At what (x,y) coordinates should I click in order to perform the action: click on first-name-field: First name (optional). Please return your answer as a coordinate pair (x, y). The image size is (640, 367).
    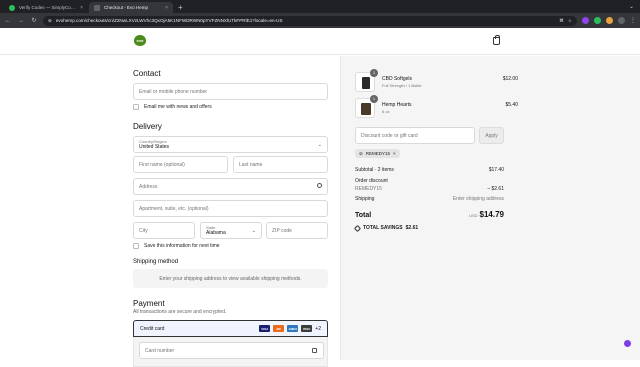
    Looking at the image, I should click on (180, 164).